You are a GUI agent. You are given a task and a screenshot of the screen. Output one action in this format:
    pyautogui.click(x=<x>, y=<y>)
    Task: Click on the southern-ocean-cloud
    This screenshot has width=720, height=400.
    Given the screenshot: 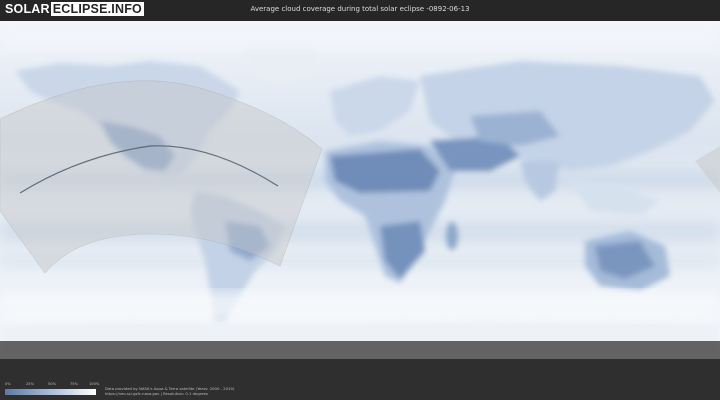 What is the action you would take?
    pyautogui.click(x=360, y=306)
    